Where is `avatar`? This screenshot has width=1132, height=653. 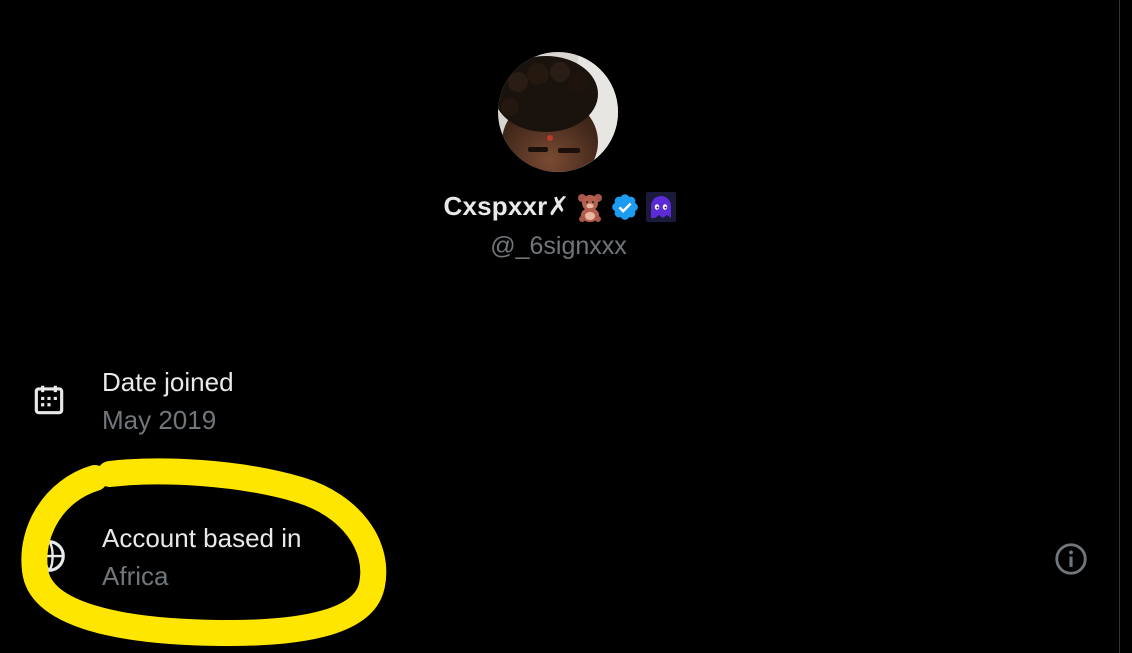 avatar is located at coordinates (558, 112).